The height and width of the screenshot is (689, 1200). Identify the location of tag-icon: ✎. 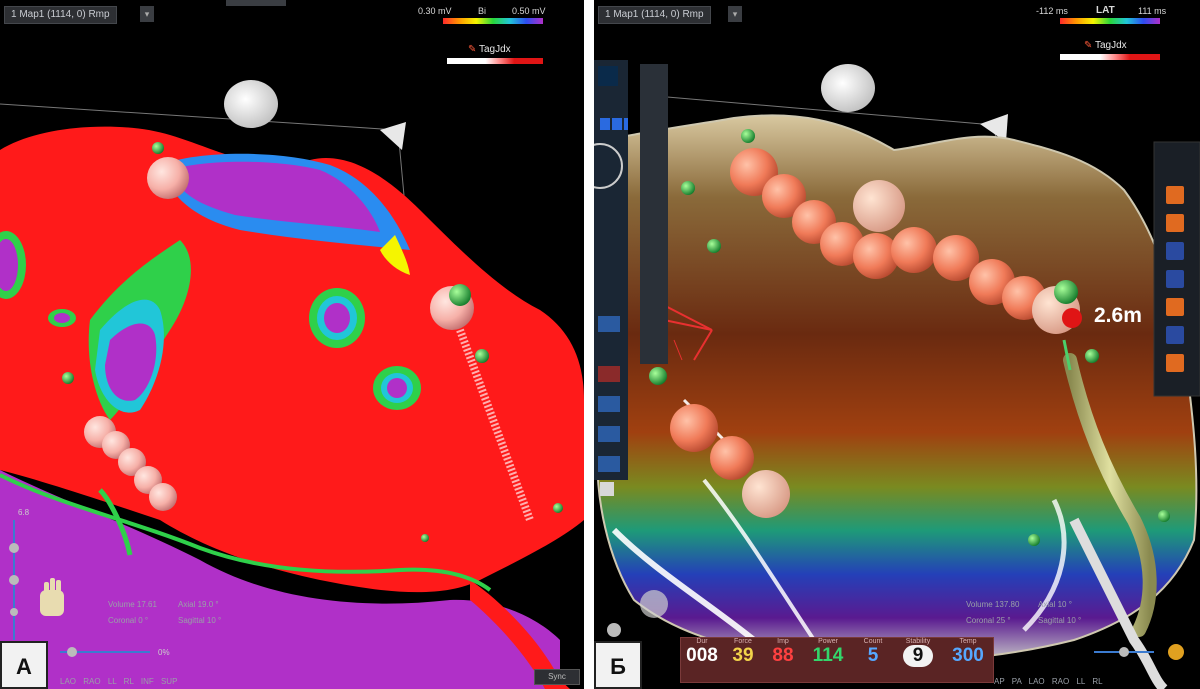
(1088, 45).